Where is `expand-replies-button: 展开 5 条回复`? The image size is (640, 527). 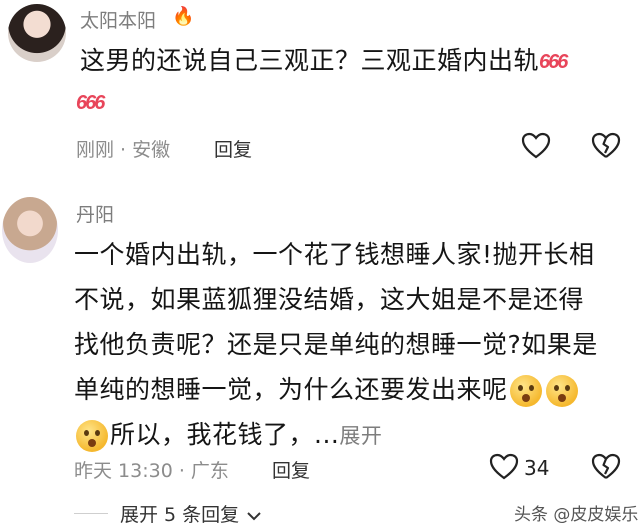
expand-replies-button: 展开 5 条回复 is located at coordinates (190, 513).